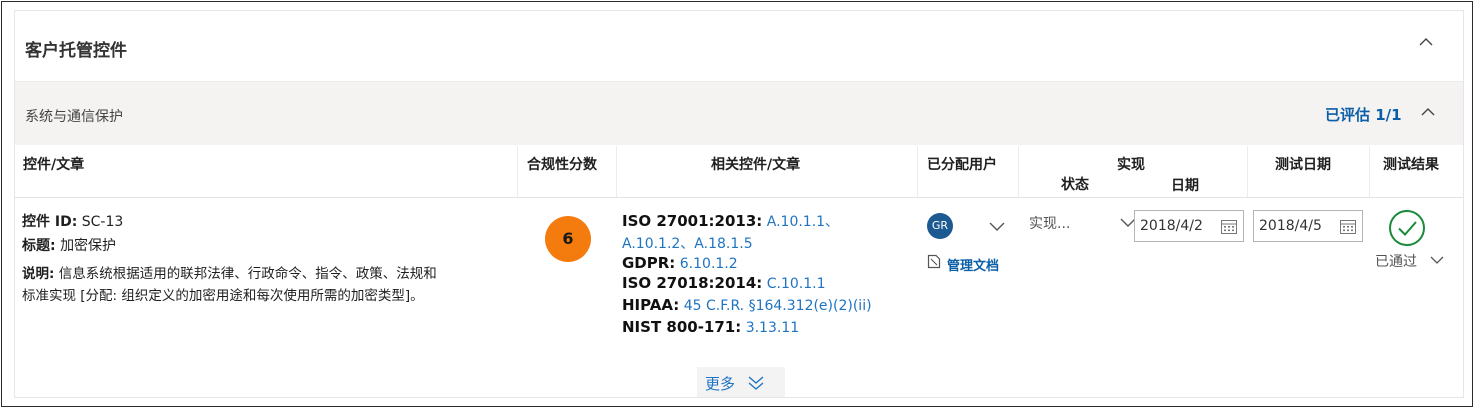 This screenshot has width=1474, height=409. Describe the element at coordinates (1131, 164) in the screenshot. I see `column-header-implementation: 实现` at that location.